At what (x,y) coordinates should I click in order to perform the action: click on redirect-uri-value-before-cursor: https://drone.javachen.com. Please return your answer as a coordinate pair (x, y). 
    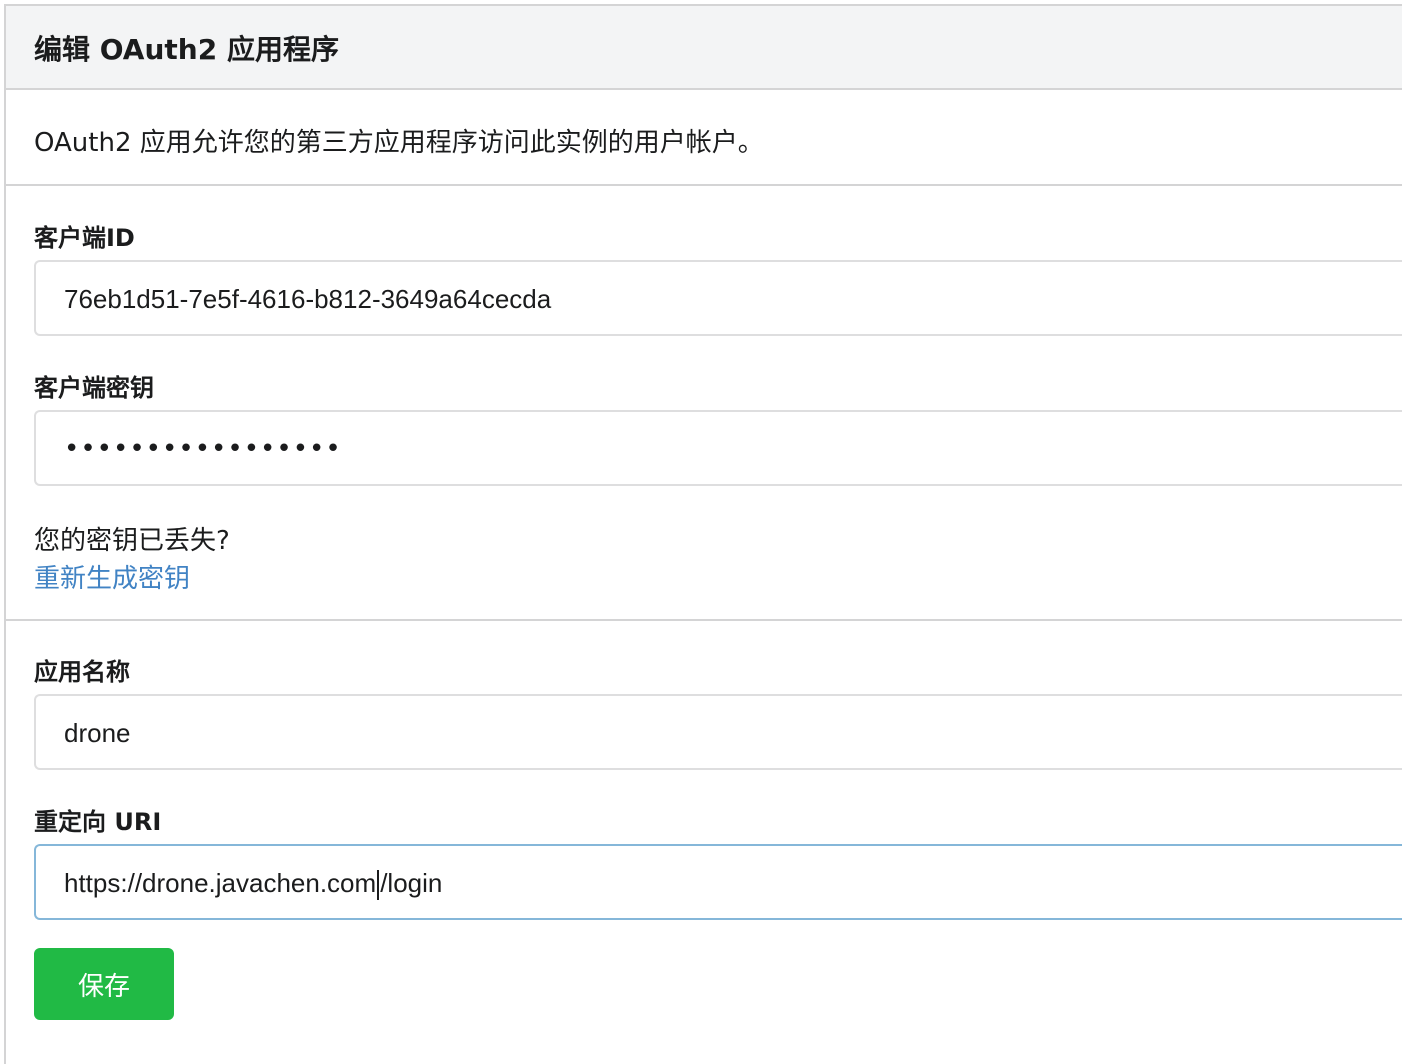
    Looking at the image, I should click on (220, 883).